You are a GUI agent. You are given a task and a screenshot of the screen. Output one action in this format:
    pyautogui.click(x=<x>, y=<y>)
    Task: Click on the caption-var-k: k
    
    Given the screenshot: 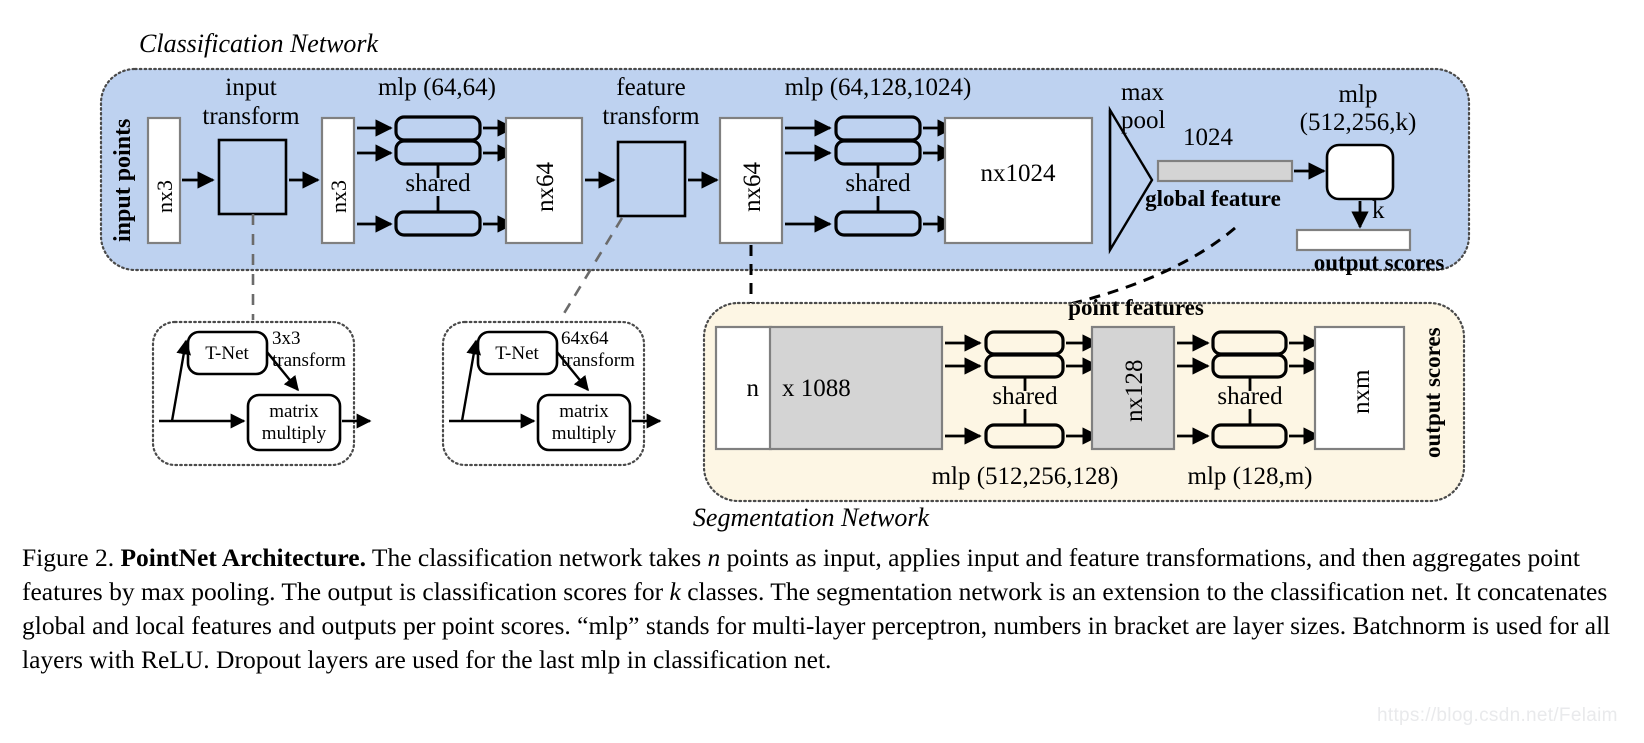 What is the action you would take?
    pyautogui.click(x=675, y=592)
    